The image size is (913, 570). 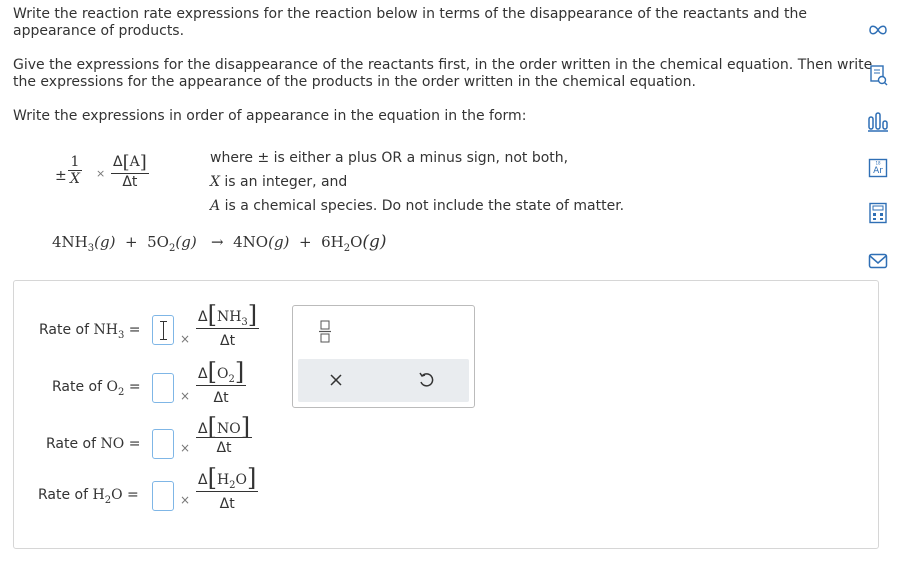 I want to click on rate-fraction-no: Δ[NO] Δt, so click(x=224, y=434).